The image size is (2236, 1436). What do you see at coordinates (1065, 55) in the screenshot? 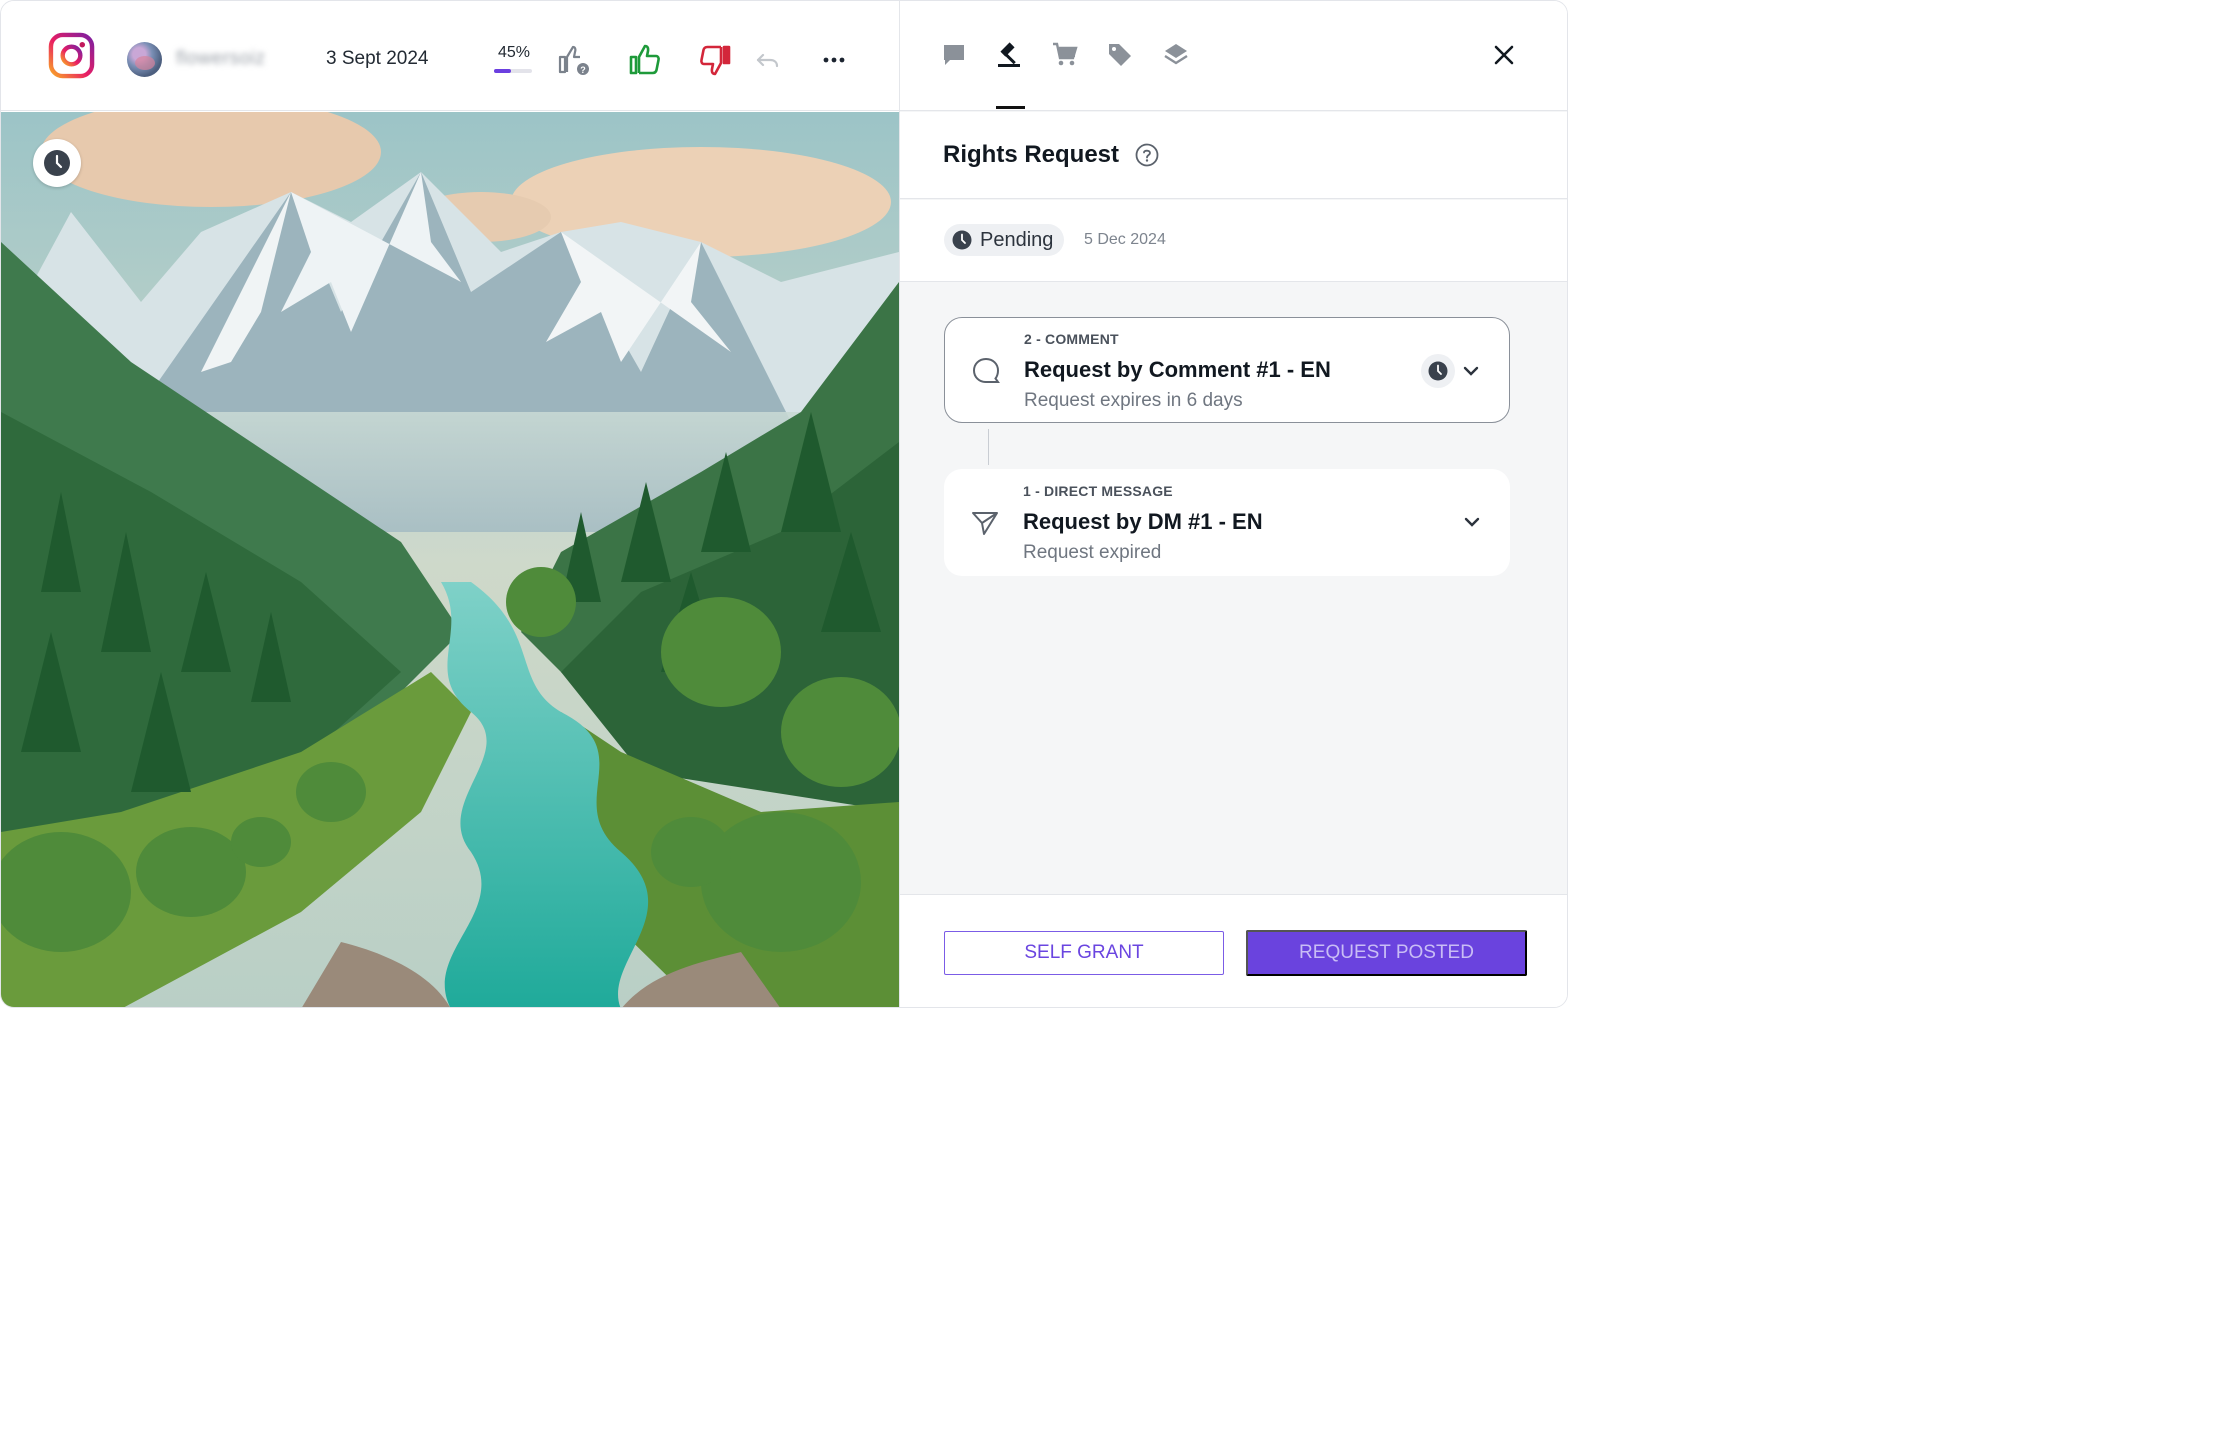
I see `cart-icon` at bounding box center [1065, 55].